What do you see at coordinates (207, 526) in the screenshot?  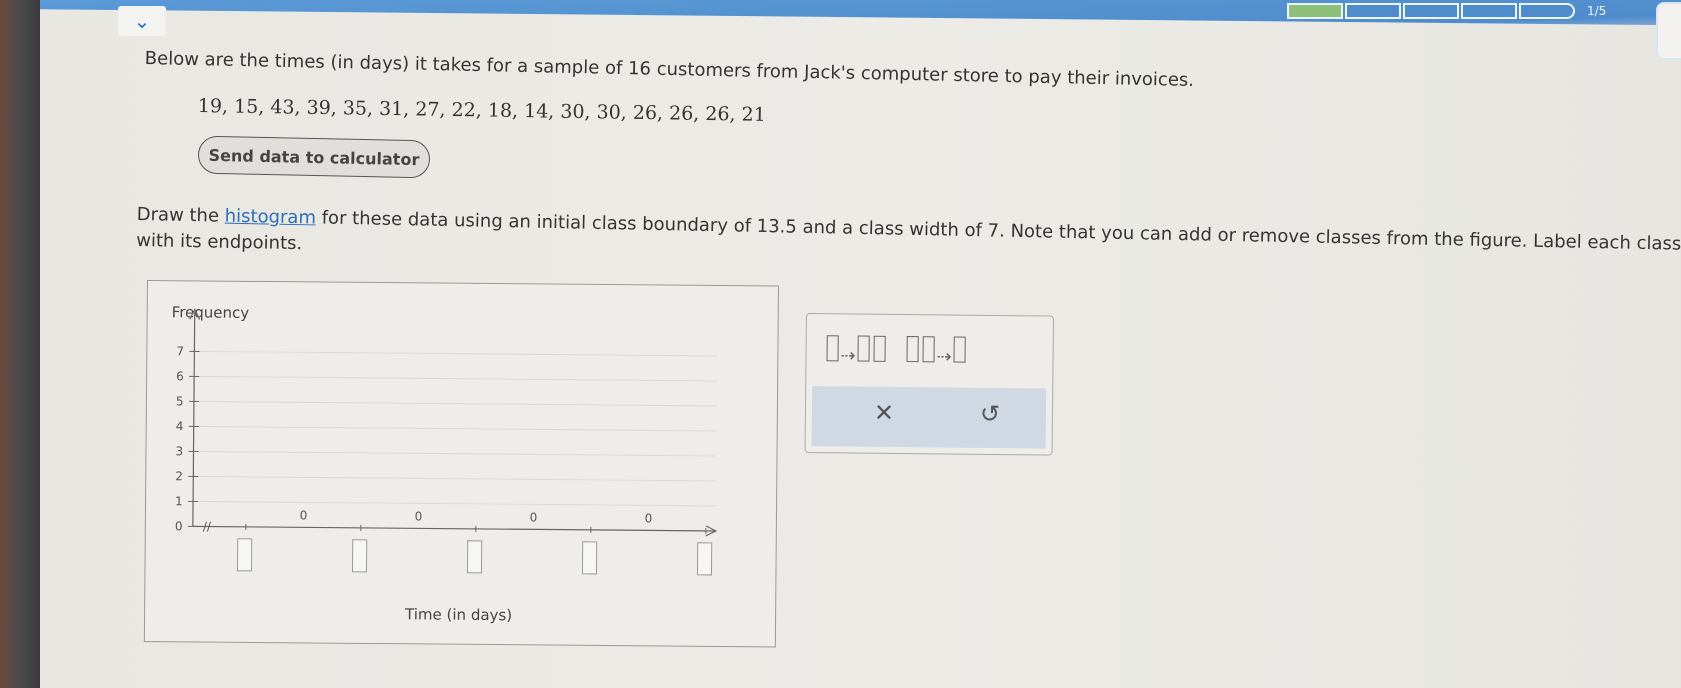 I see `axis-break-icon: //` at bounding box center [207, 526].